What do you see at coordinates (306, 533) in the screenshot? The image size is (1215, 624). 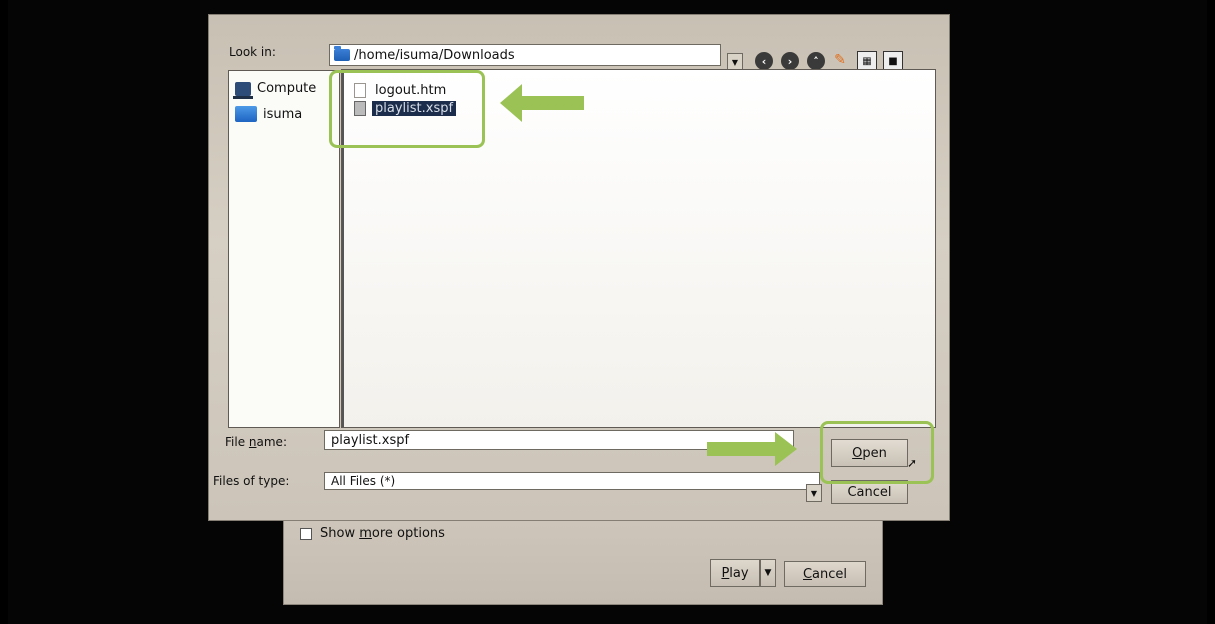 I see `show-more-options-checkbox` at bounding box center [306, 533].